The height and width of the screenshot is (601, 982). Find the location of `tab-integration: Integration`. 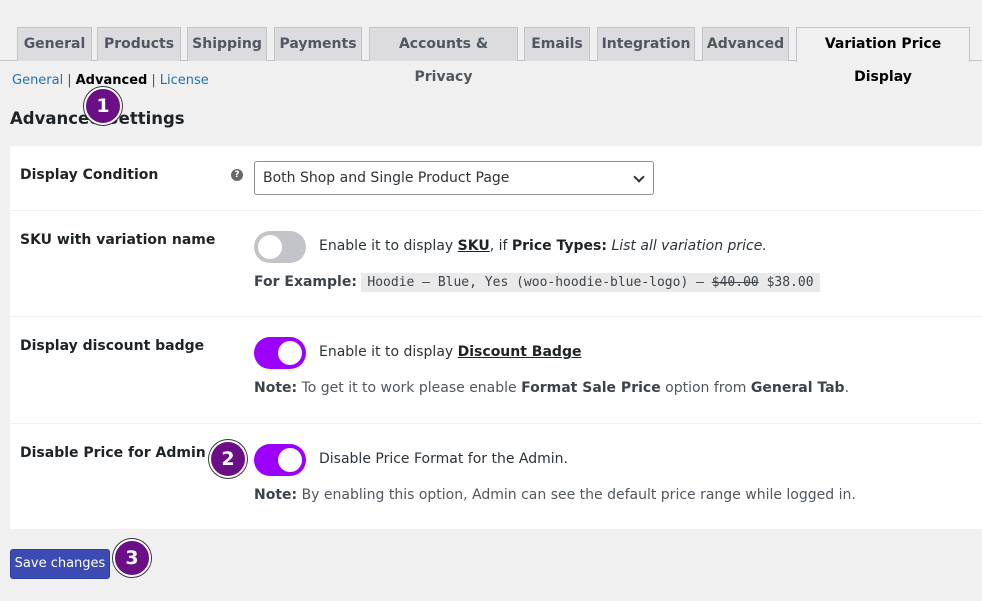

tab-integration: Integration is located at coordinates (646, 44).